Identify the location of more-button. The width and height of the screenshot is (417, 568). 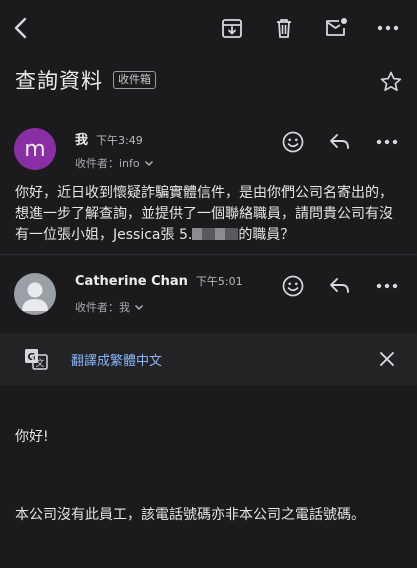
(388, 28).